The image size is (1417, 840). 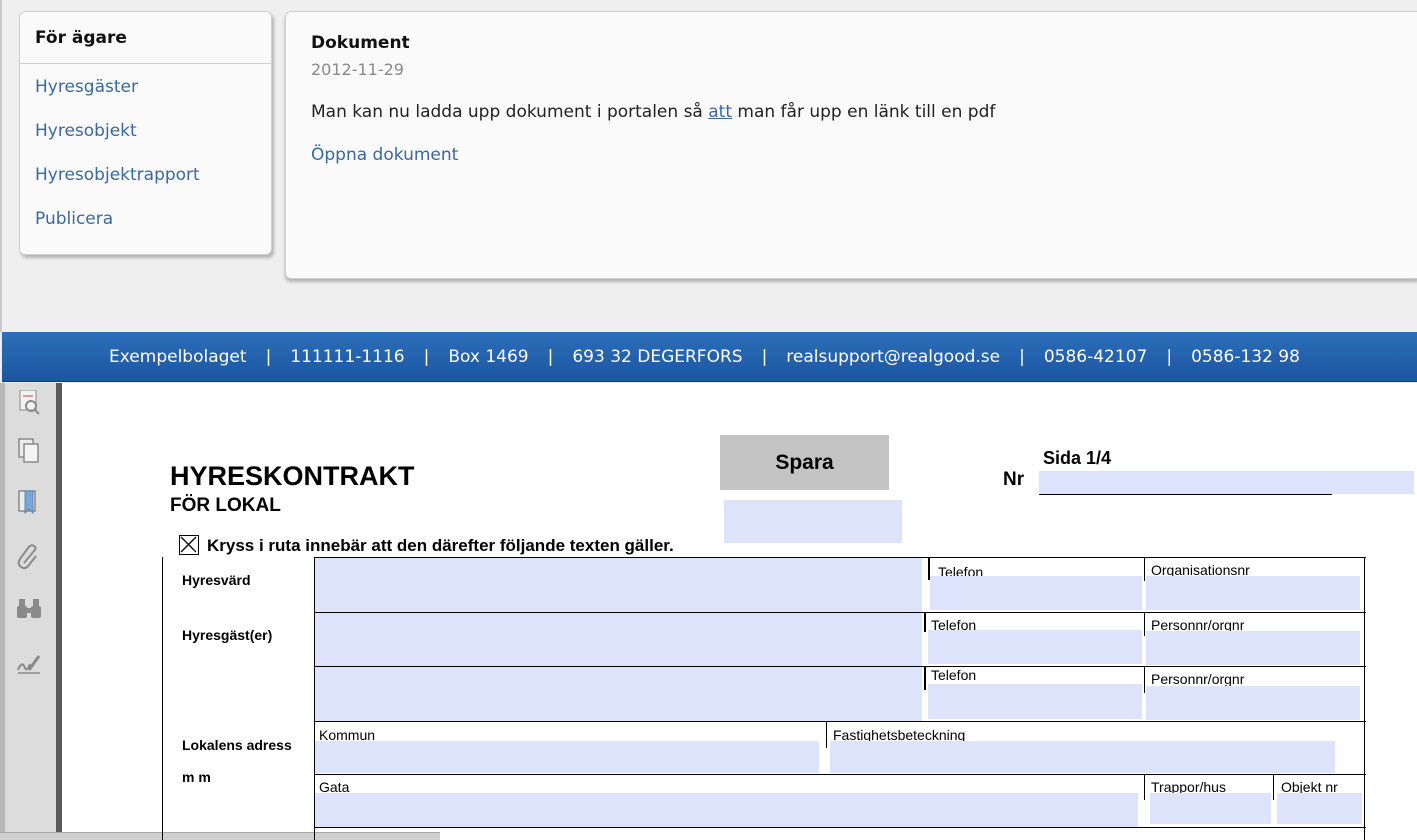 I want to click on street-field, so click(x=726, y=810).